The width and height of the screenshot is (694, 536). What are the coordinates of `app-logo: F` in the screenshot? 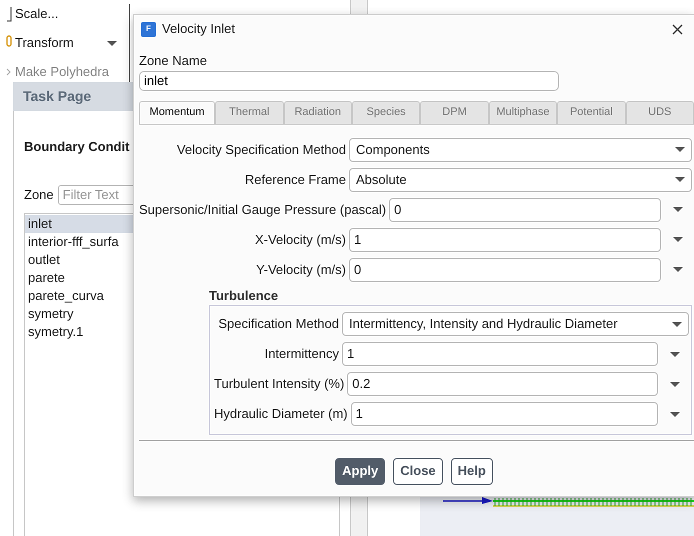 It's located at (148, 29).